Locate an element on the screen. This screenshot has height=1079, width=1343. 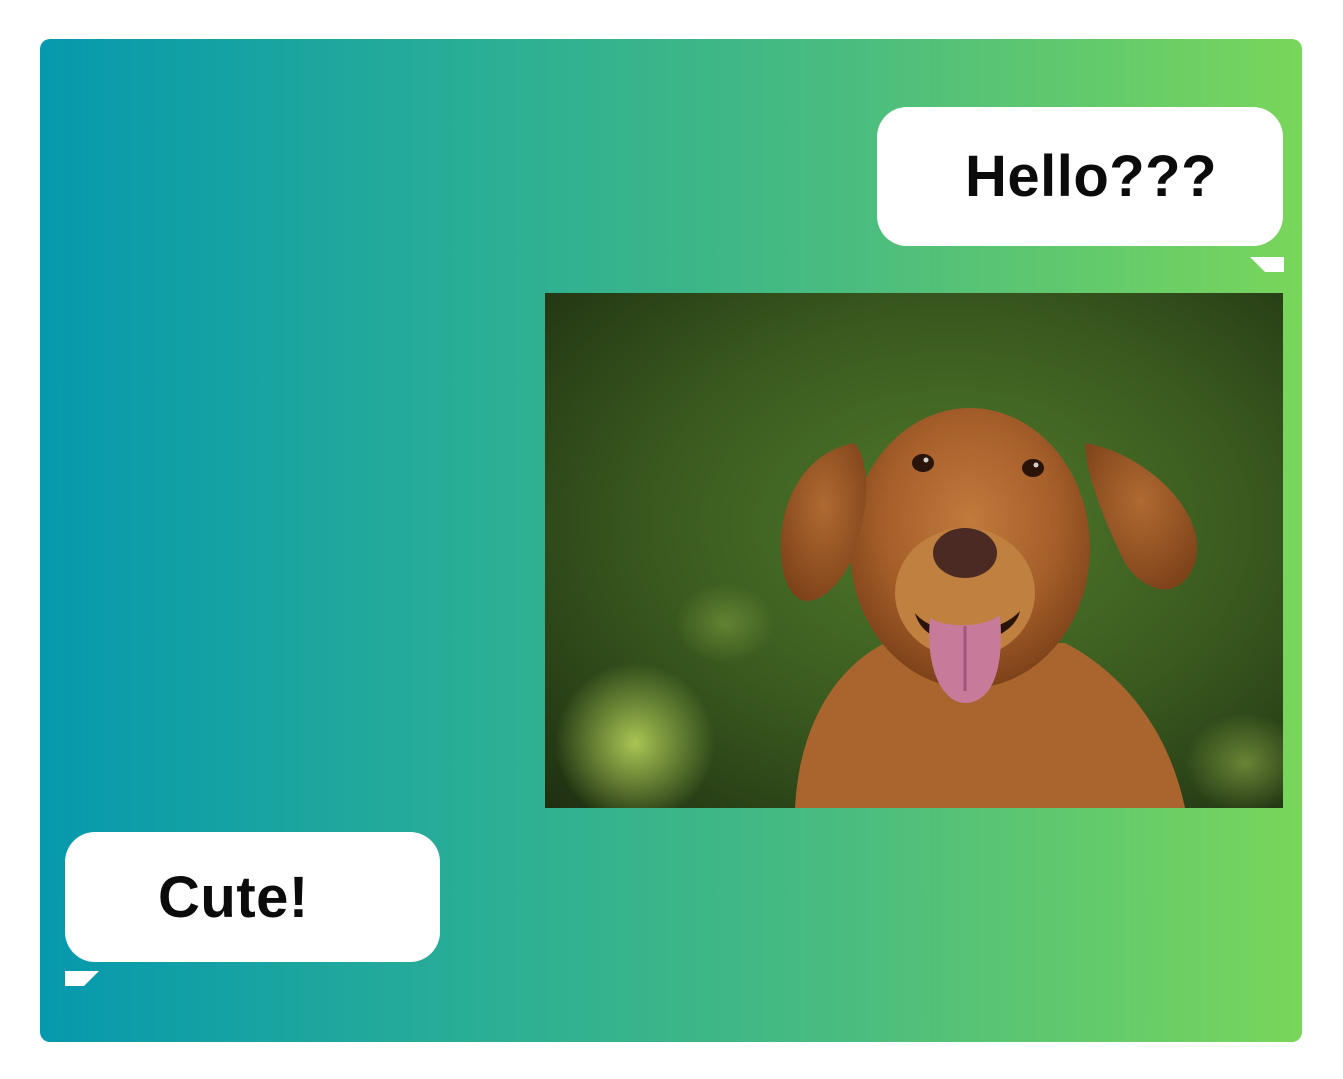
speech-bubble-top-right: Hello??? is located at coordinates (1080, 189).